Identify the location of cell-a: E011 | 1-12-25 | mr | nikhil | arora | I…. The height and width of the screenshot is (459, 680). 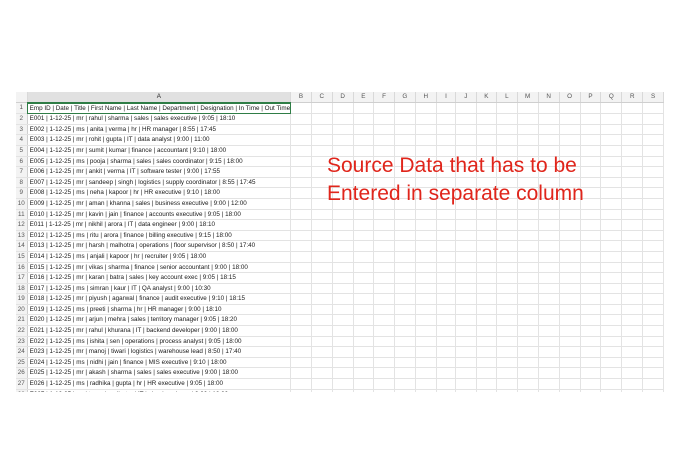
(159, 225).